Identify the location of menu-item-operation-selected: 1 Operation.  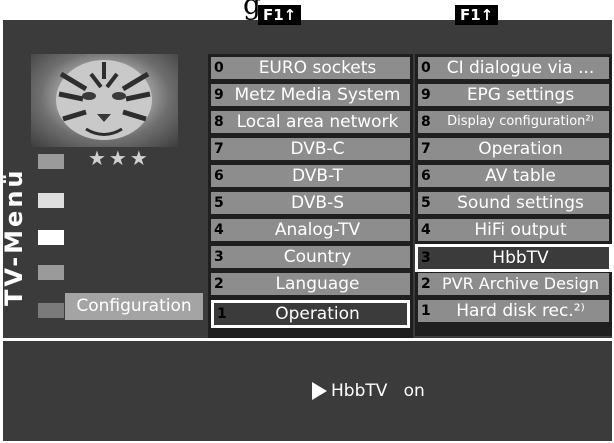
(310, 314).